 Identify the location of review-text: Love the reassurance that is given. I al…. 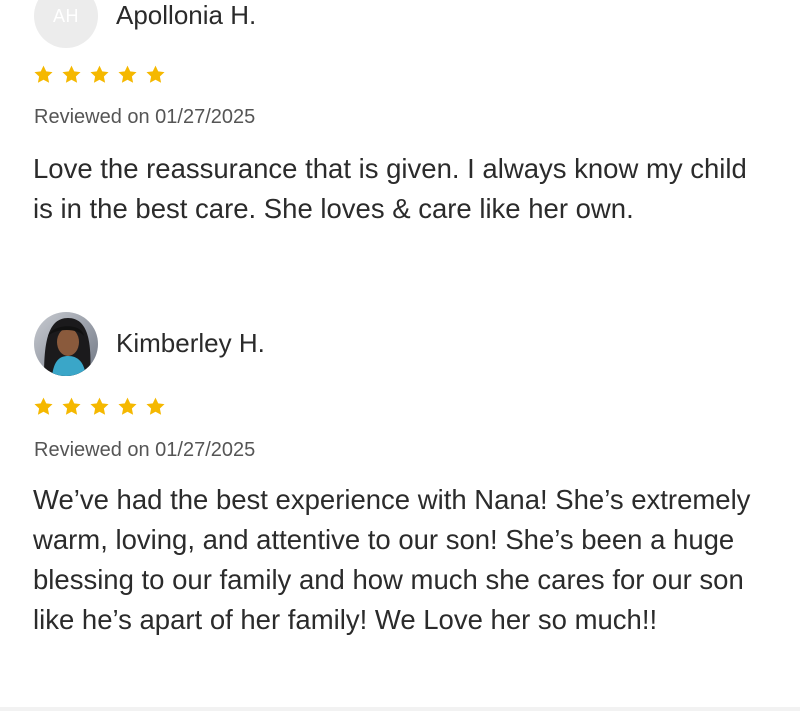
(390, 188).